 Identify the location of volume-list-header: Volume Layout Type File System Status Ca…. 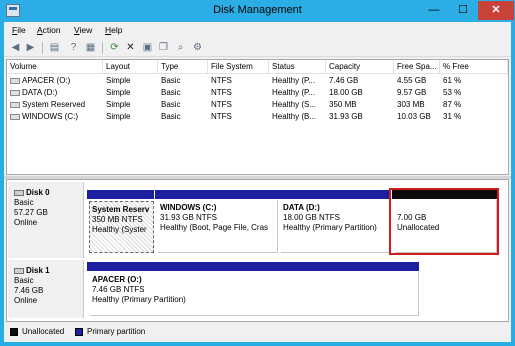
(257, 67).